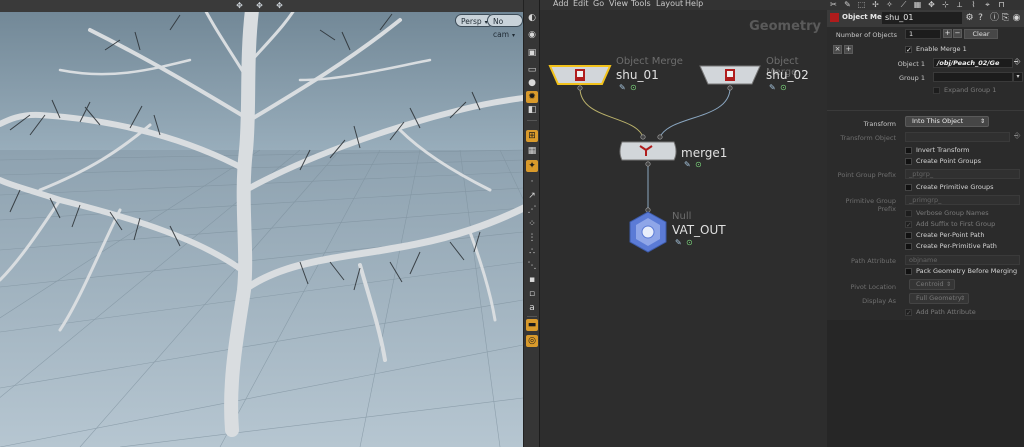  Describe the element at coordinates (505, 26) in the screenshot. I see `cam-menu: No cam ▾` at that location.